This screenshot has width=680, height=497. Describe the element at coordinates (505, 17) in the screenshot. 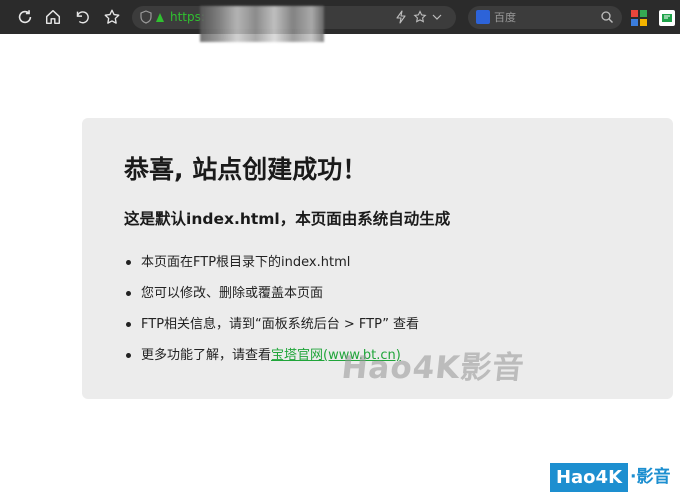

I see `search-placeholder: 百度` at that location.